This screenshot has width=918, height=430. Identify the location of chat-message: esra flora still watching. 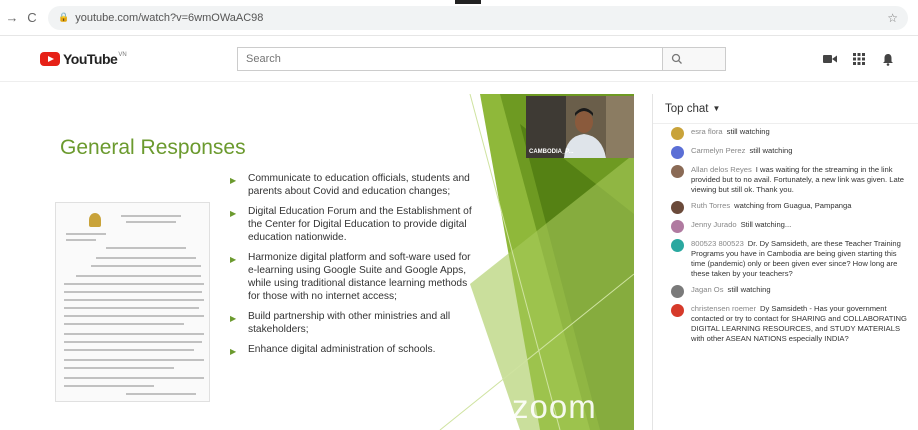
(785, 133).